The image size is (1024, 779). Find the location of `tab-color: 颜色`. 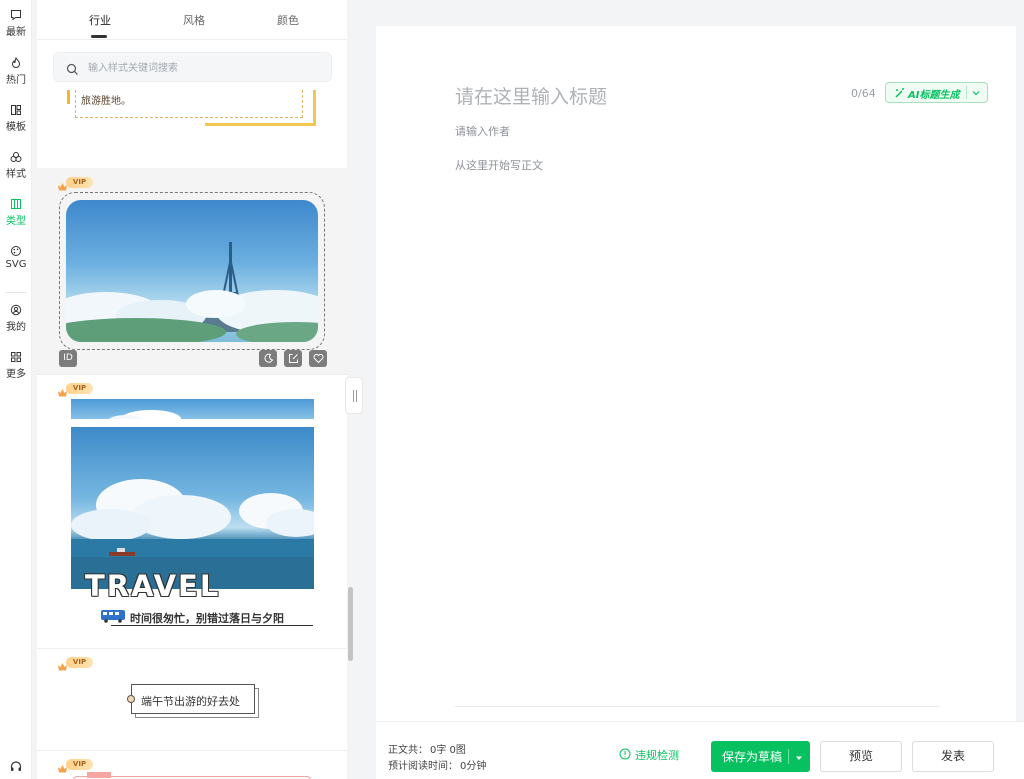

tab-color: 颜色 is located at coordinates (288, 20).